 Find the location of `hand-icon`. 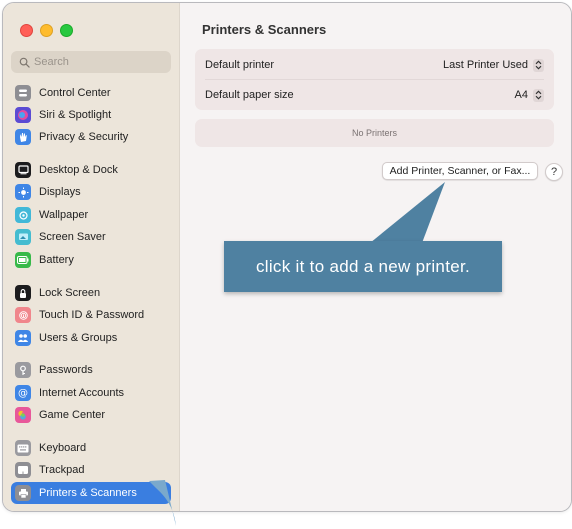

hand-icon is located at coordinates (23, 137).